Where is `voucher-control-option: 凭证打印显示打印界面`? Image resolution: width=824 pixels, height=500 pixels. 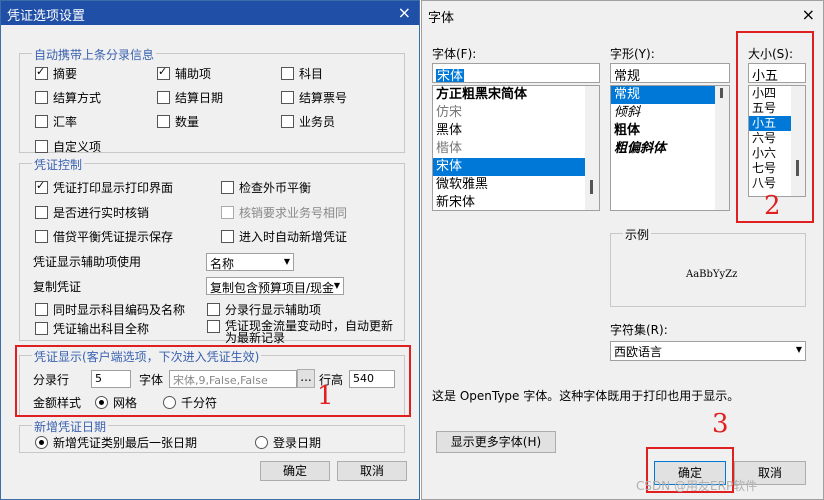 voucher-control-option: 凭证打印显示打印界面 is located at coordinates (104, 187).